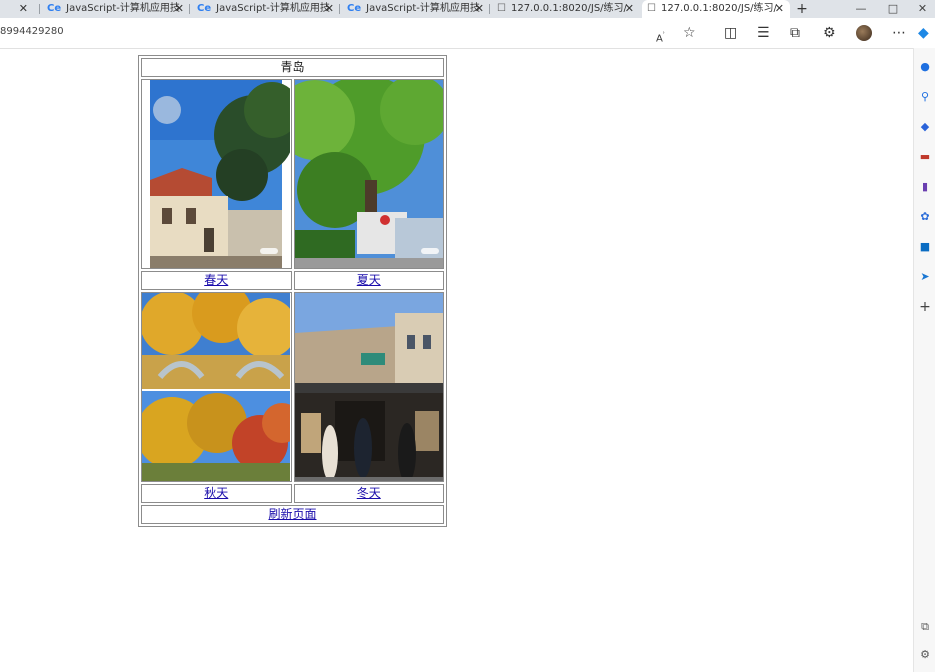 The width and height of the screenshot is (935, 672). I want to click on spring-photo, so click(216, 174).